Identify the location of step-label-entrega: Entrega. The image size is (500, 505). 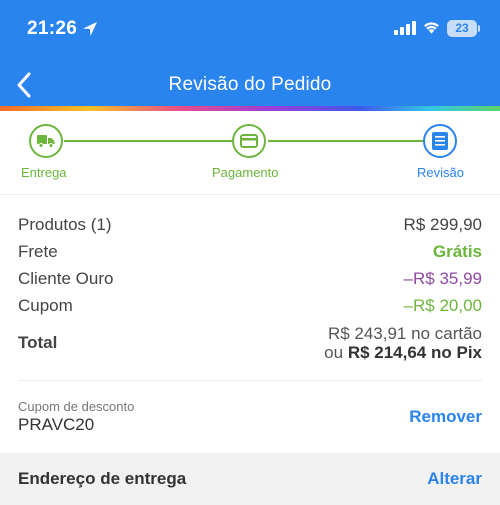
(44, 172).